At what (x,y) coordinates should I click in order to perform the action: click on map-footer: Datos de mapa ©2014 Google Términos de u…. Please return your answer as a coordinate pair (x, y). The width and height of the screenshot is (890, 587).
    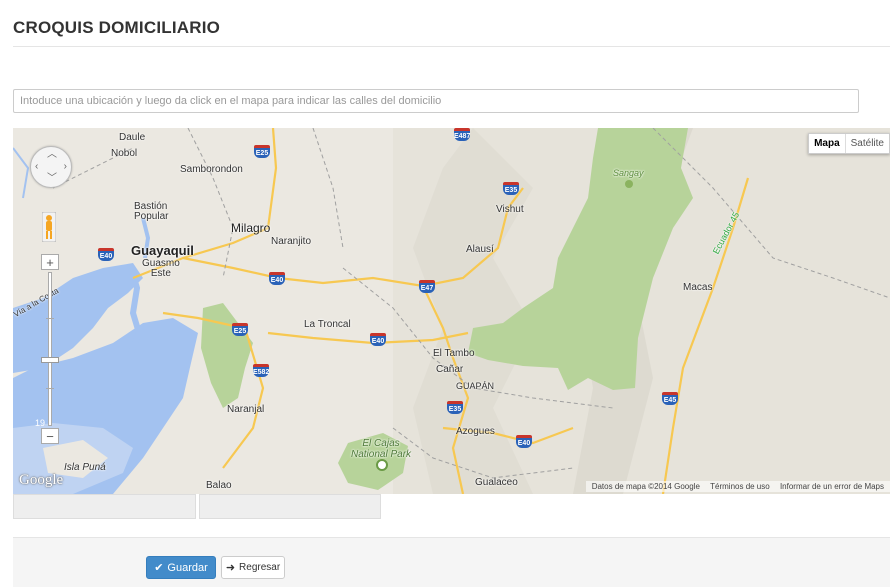
    Looking at the image, I should click on (737, 486).